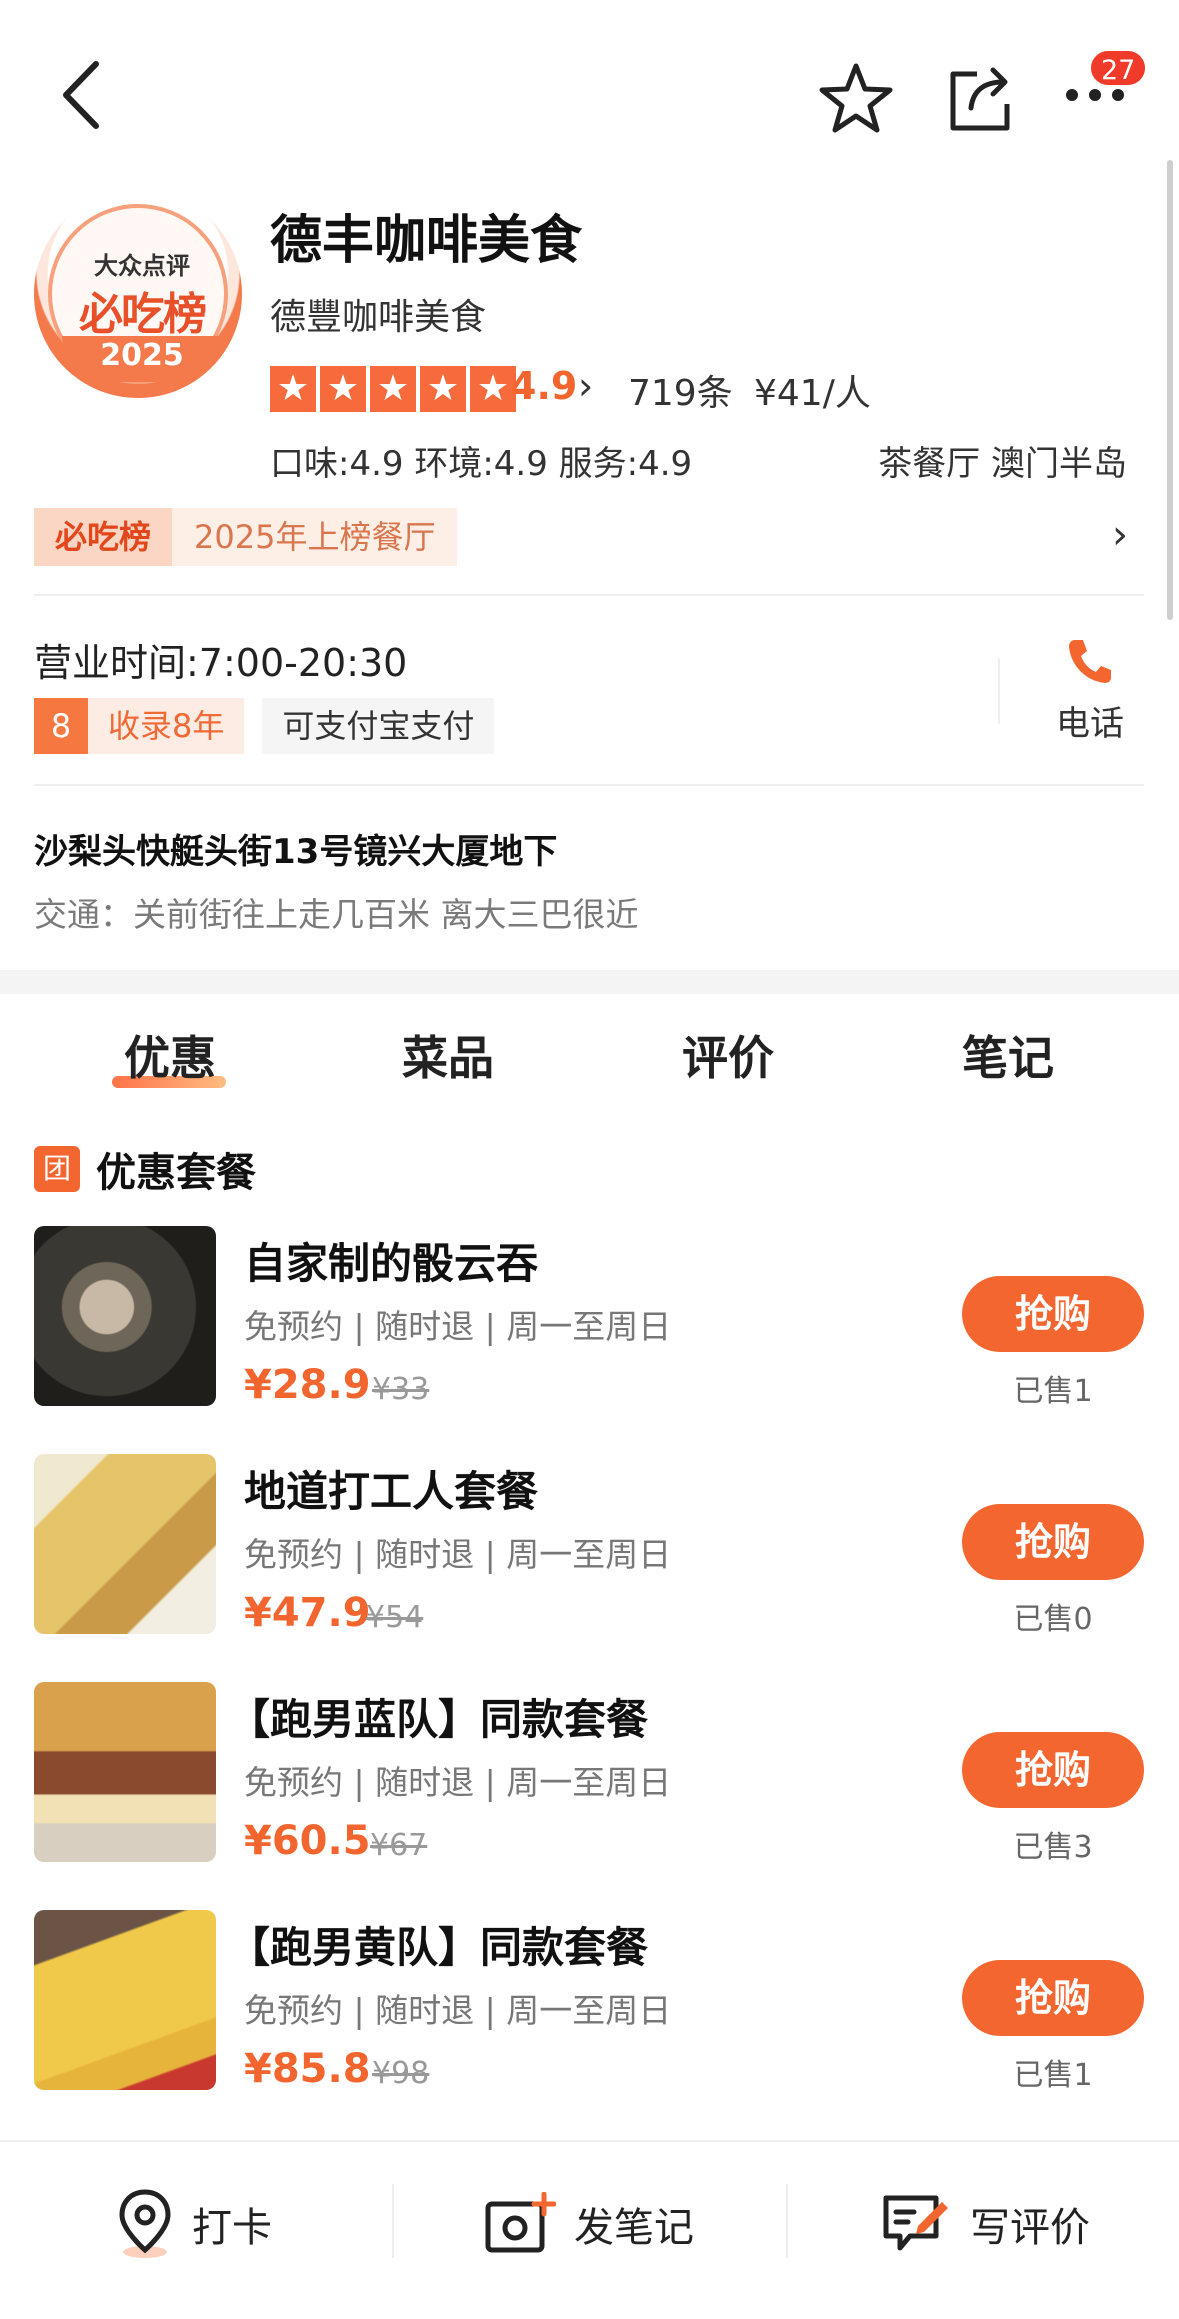 The image size is (1179, 2319). I want to click on must-eat-list-logo: 大众点评 必吃榜 2025, so click(138, 294).